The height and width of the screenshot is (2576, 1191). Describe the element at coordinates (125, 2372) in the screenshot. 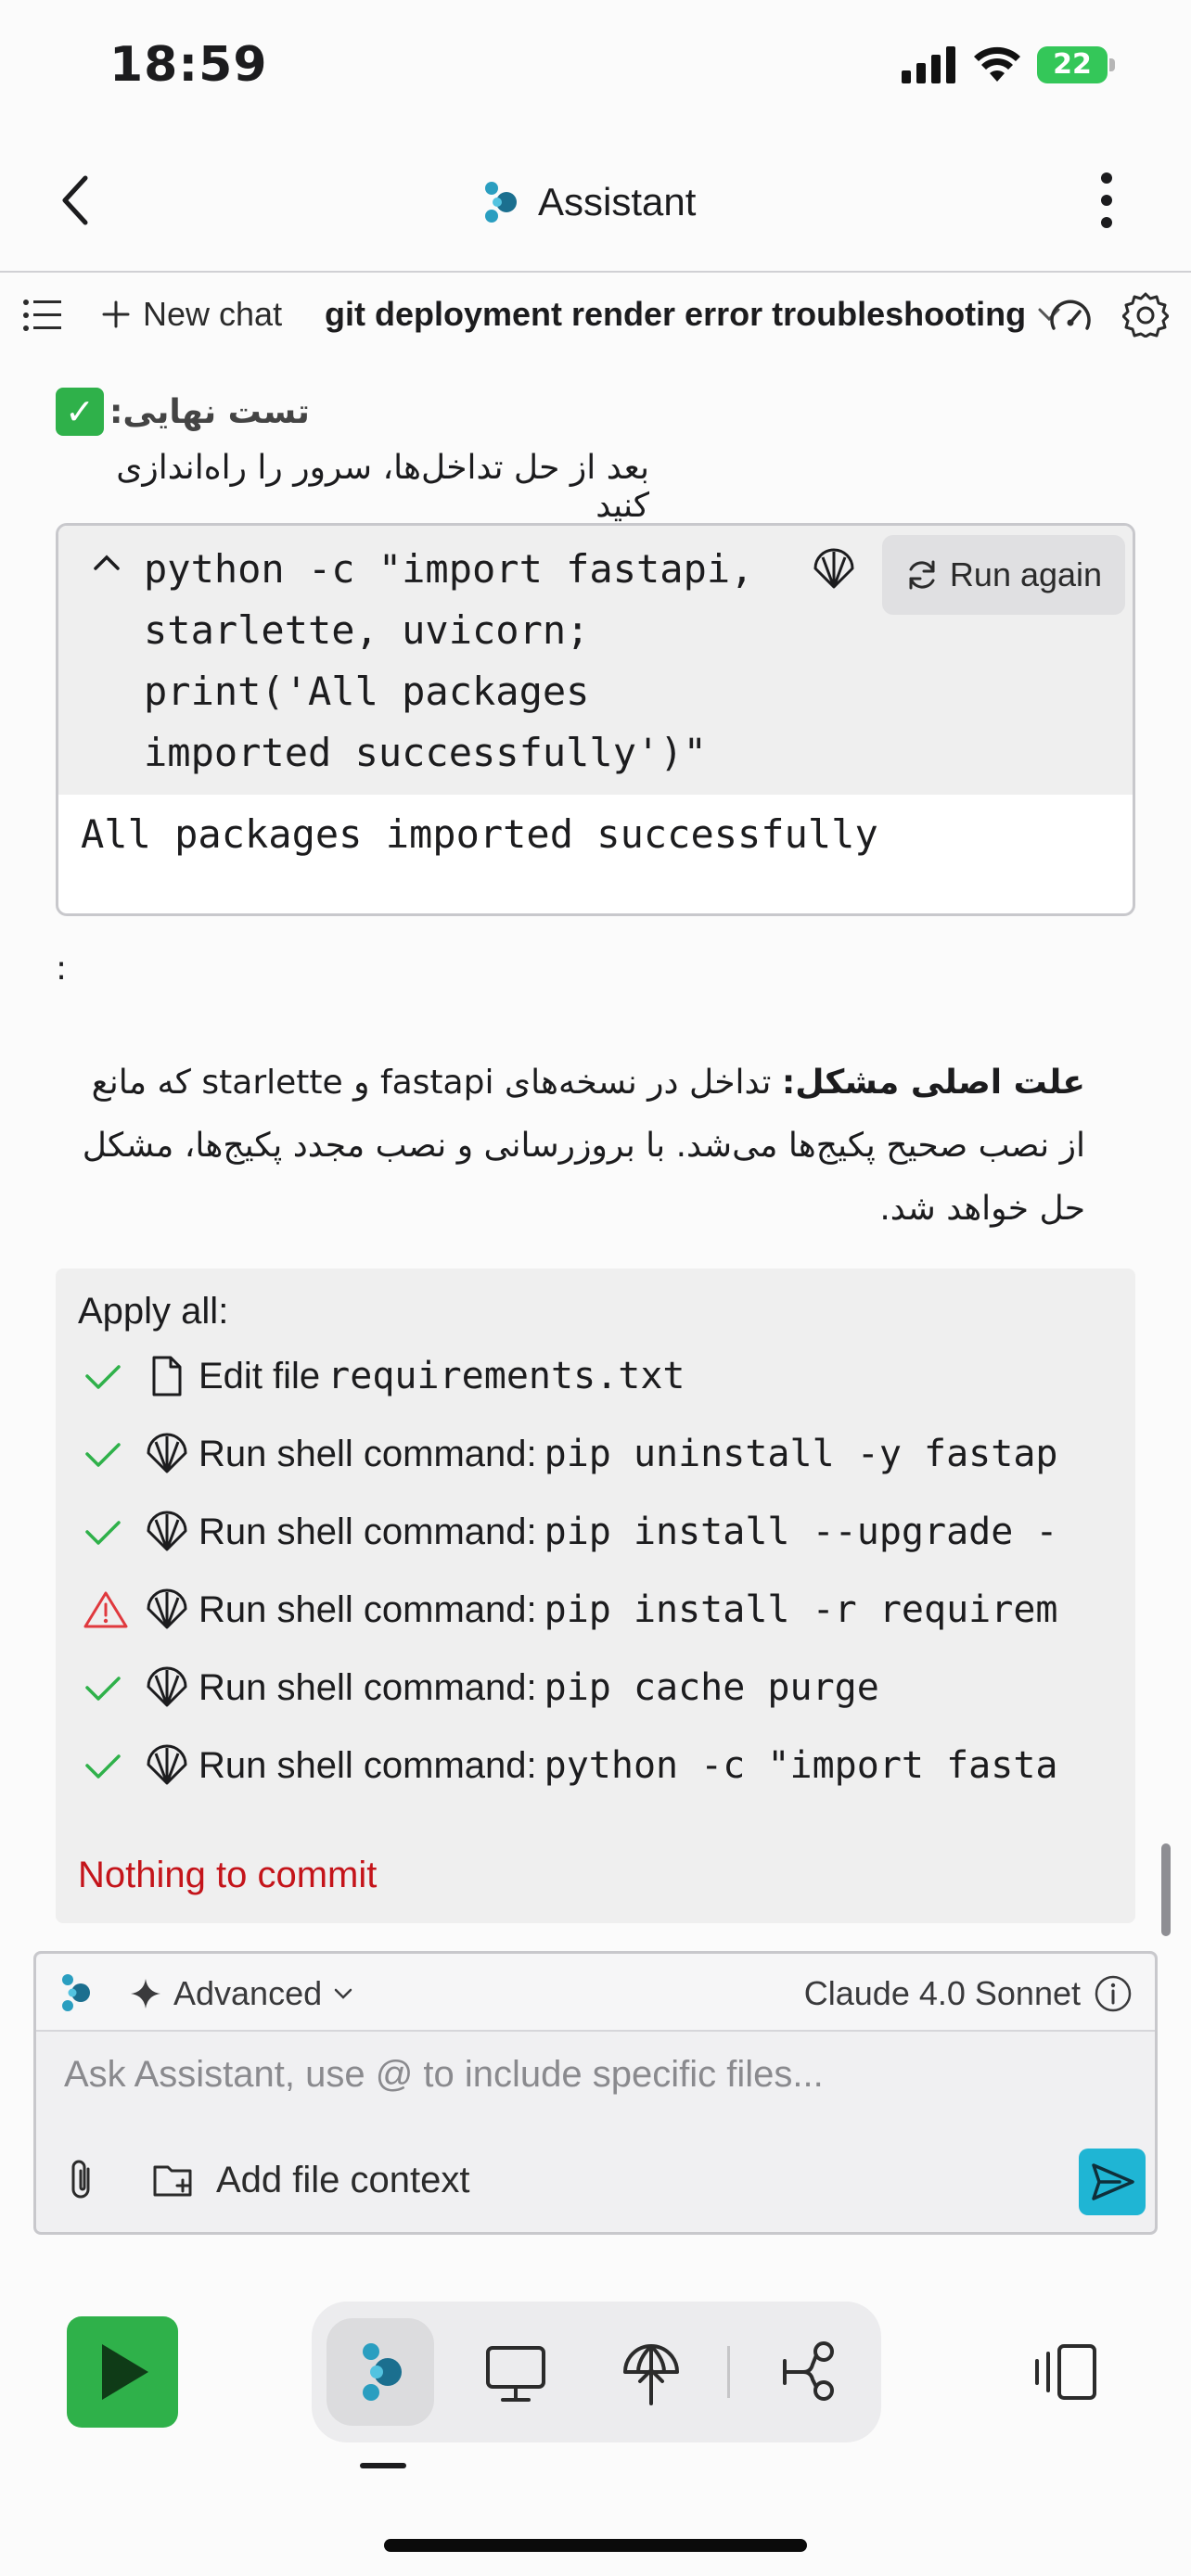

I see `play-icon` at that location.